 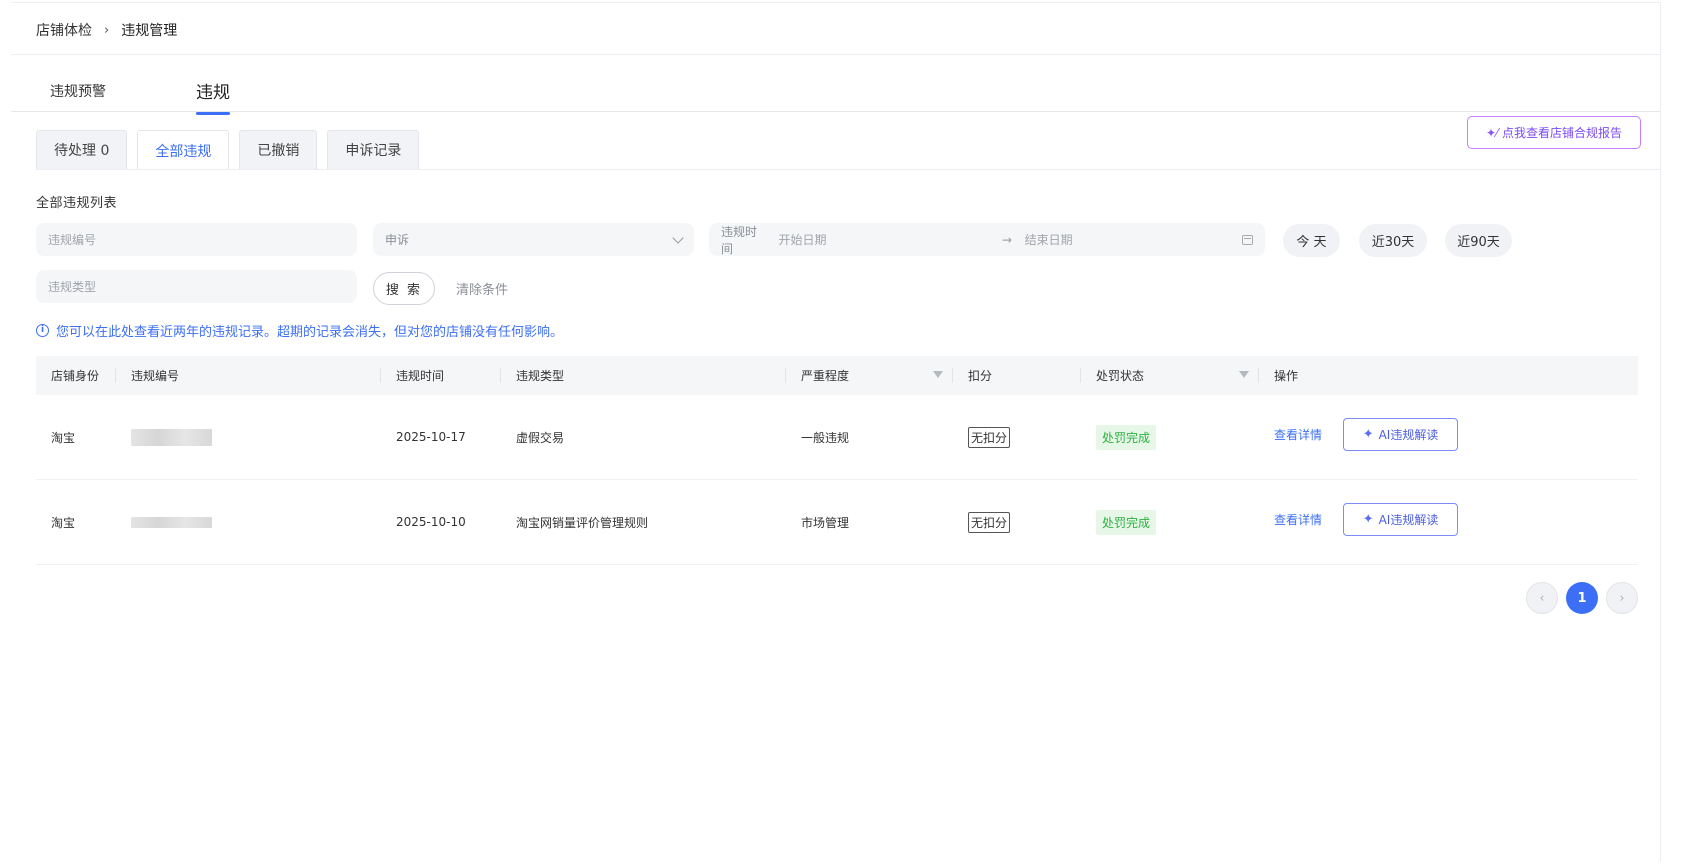 What do you see at coordinates (77, 203) in the screenshot?
I see `section-title: 全部违规列表` at bounding box center [77, 203].